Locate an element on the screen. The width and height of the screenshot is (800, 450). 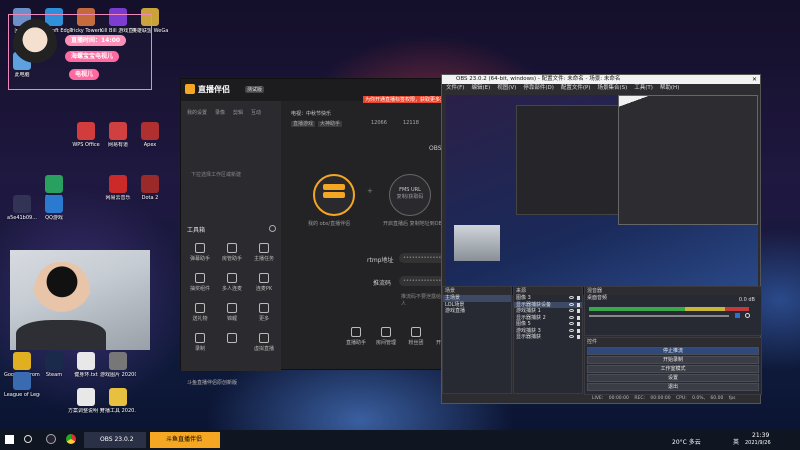
live-footer: 斗鱼直播伴侣原创新版 is located at coordinates (212, 382).